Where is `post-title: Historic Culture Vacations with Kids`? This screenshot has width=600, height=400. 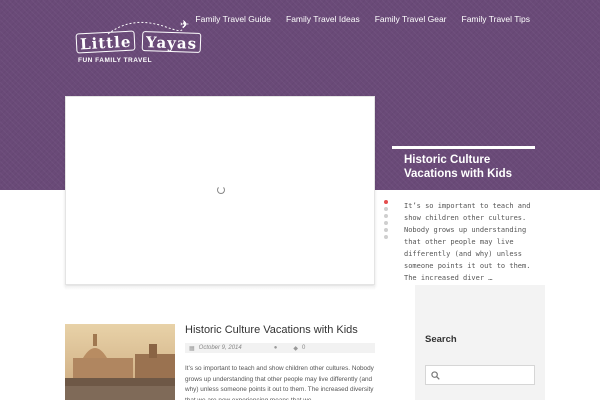 post-title: Historic Culture Vacations with Kids is located at coordinates (271, 330).